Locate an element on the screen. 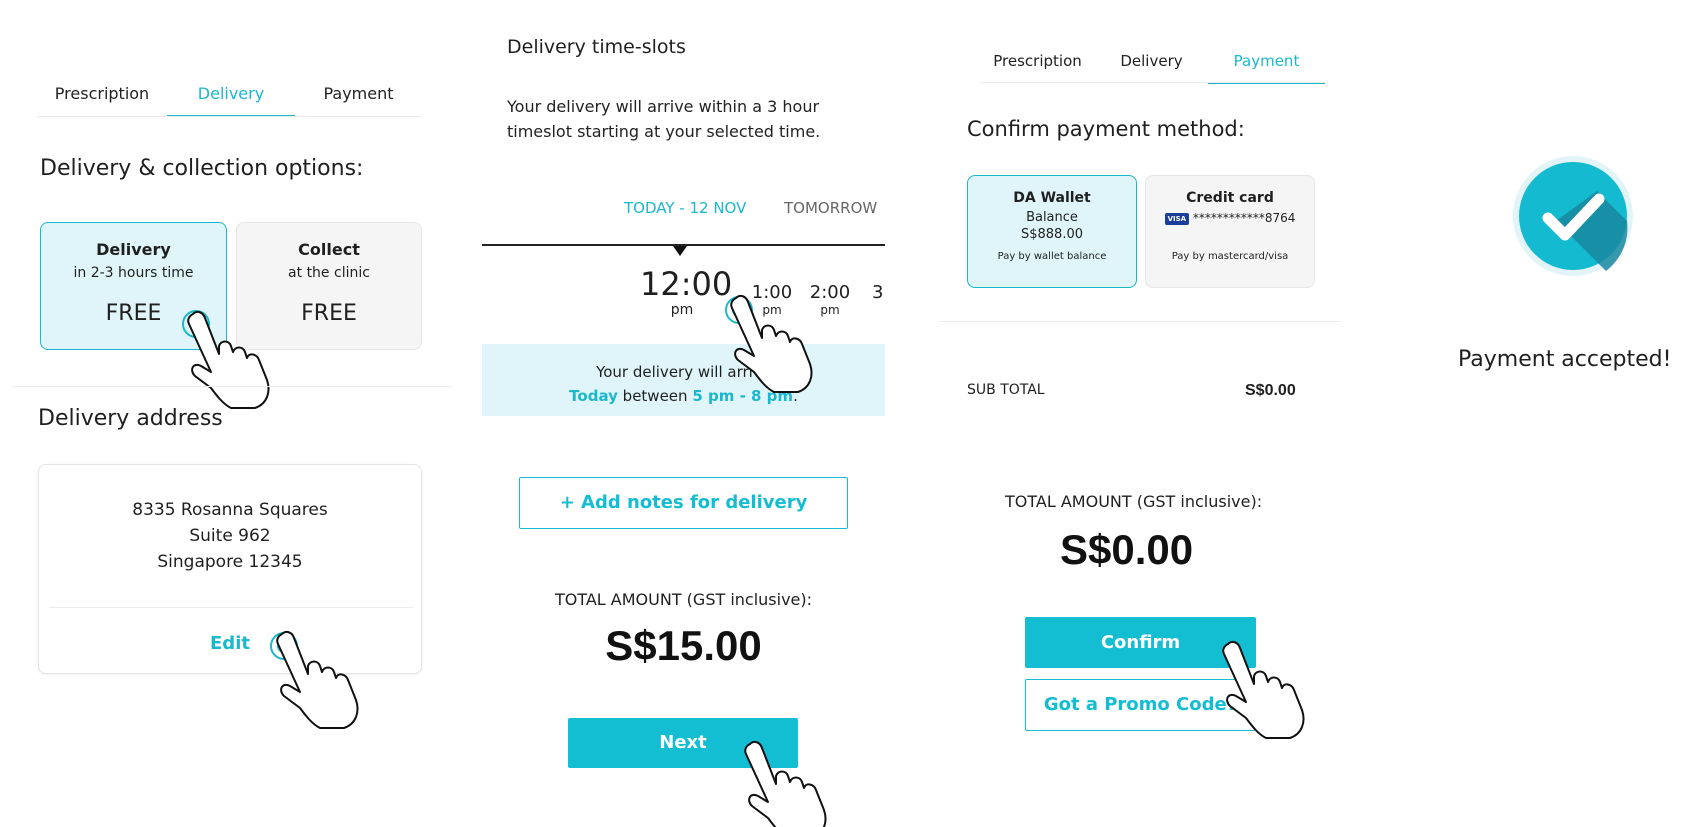  wallet-balance-label: Balance is located at coordinates (1052, 217).